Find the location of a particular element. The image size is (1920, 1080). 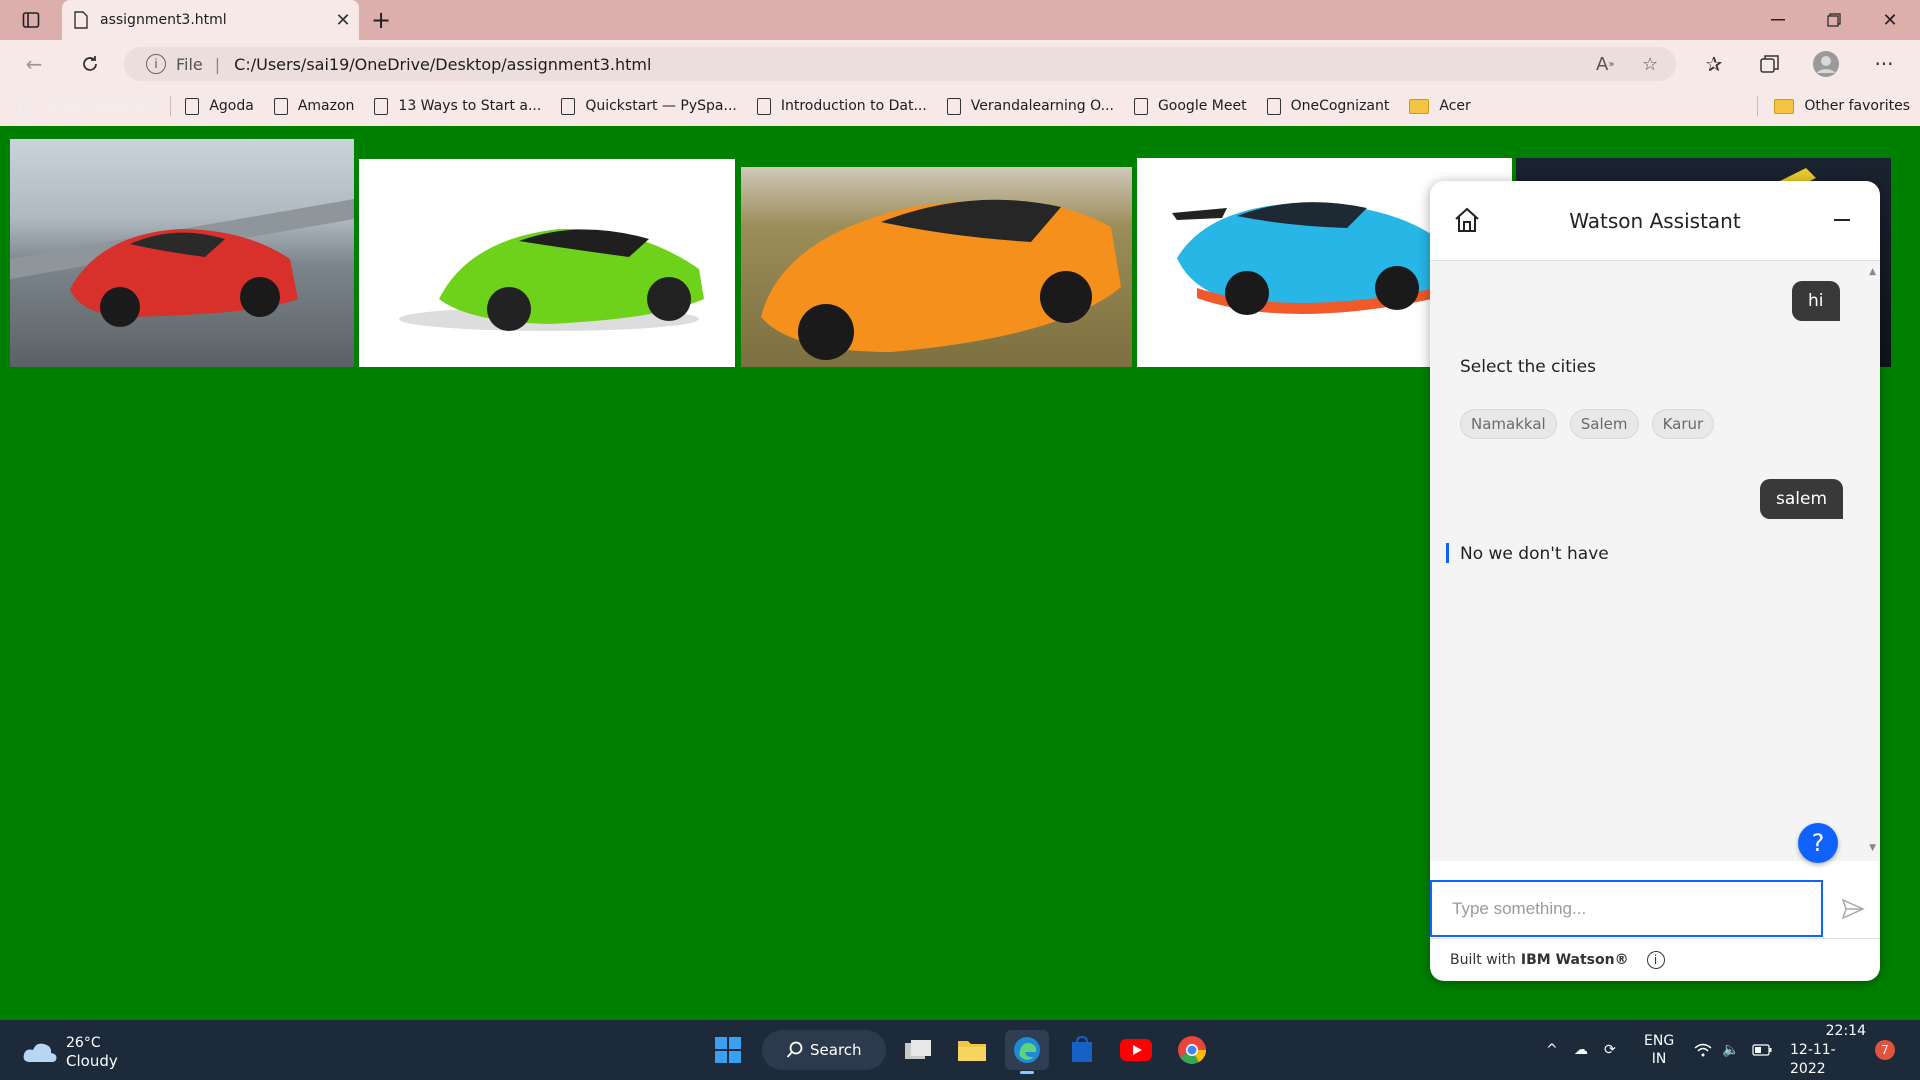

scroll-up-icon: ▲ is located at coordinates (1872, 272).